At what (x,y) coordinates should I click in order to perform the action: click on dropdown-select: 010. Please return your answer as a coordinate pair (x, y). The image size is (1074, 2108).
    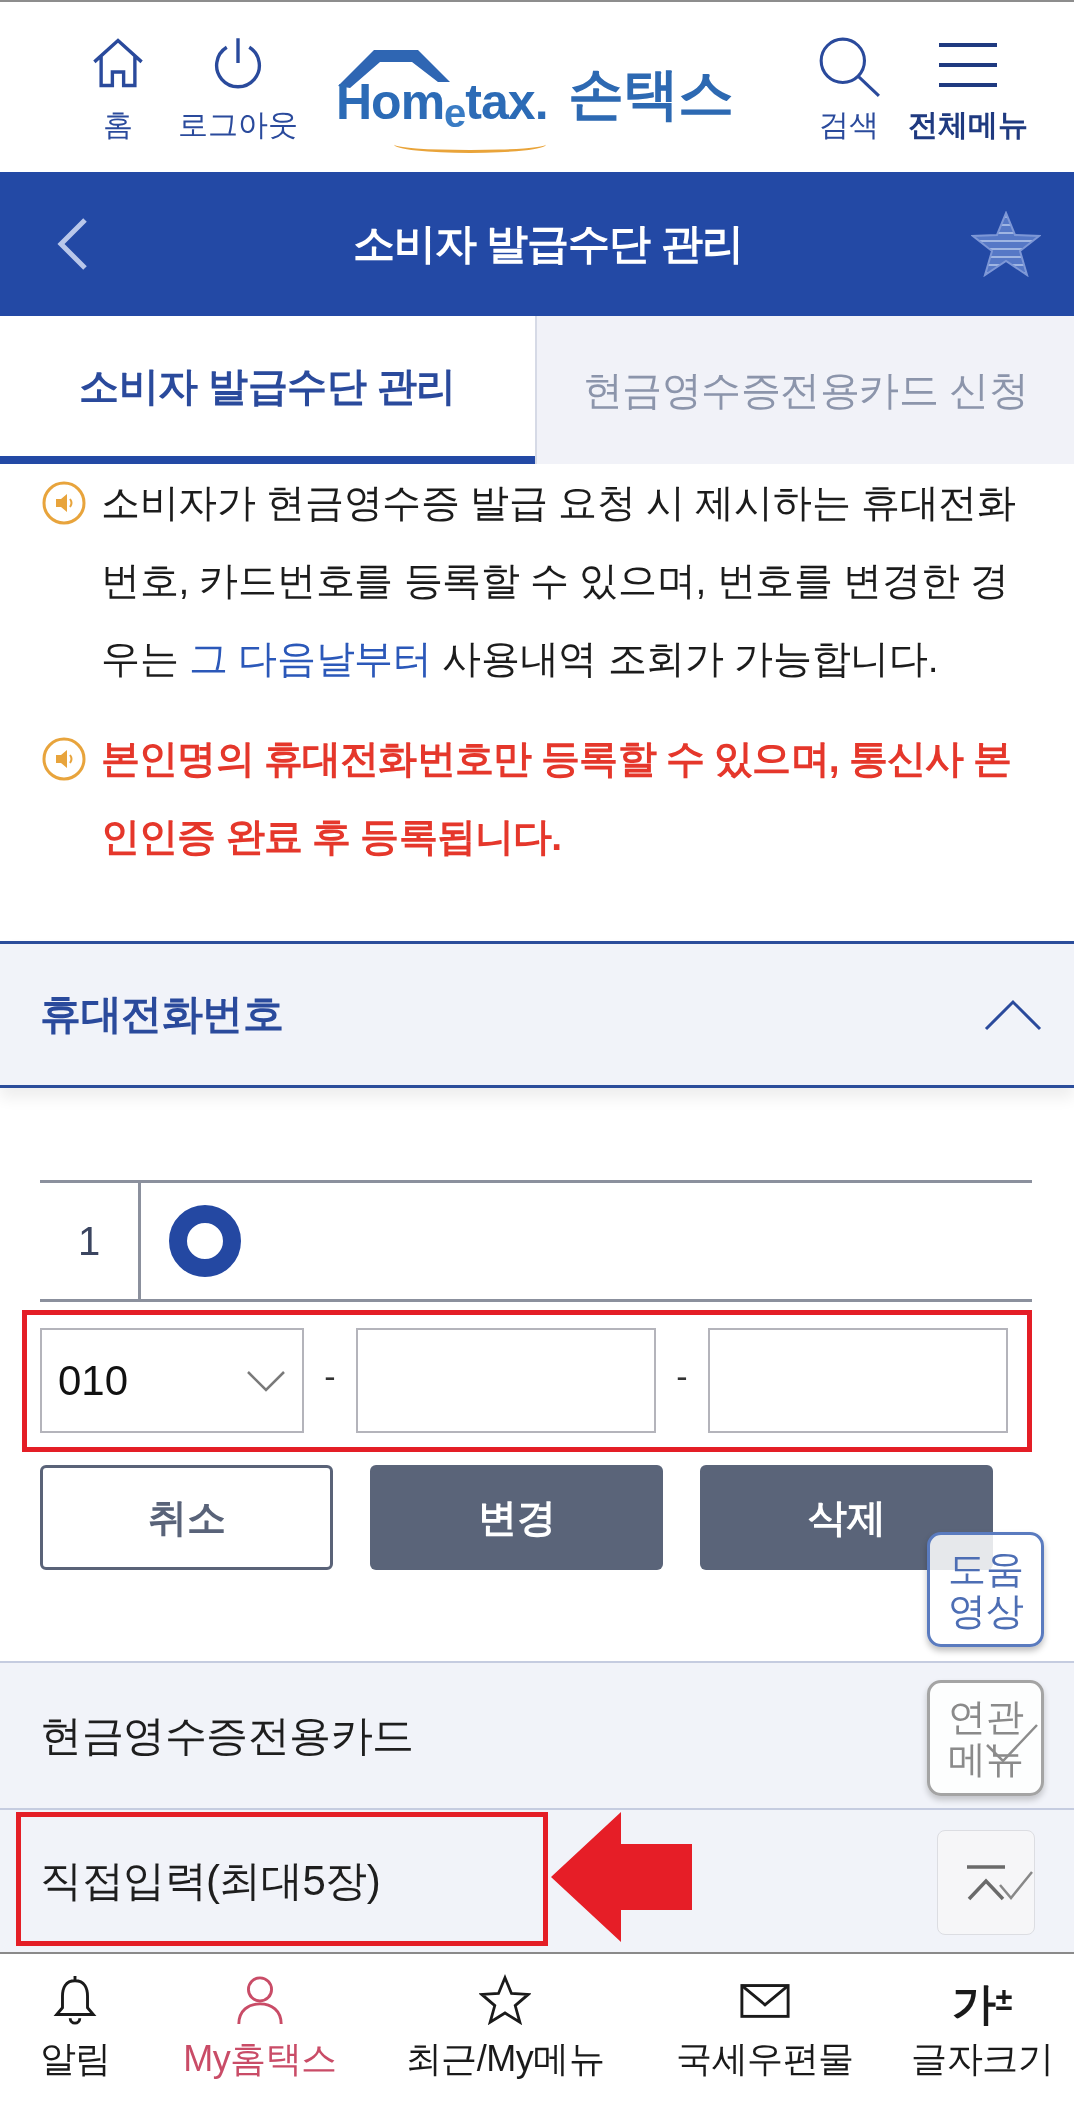
    Looking at the image, I should click on (172, 1380).